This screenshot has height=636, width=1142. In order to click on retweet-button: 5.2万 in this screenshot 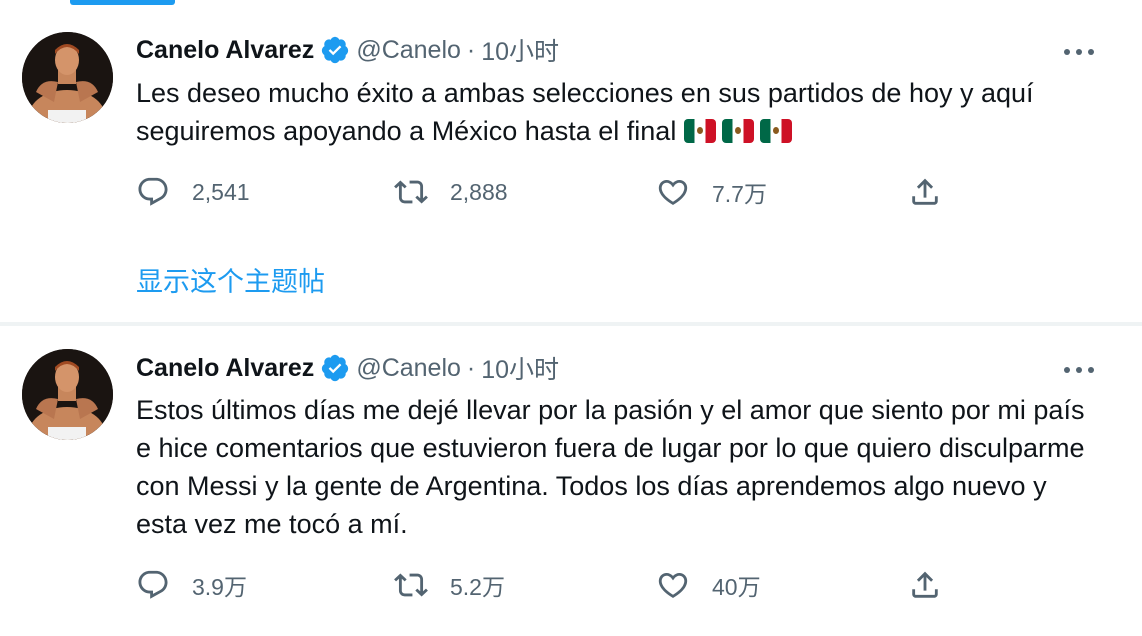, I will do `click(449, 585)`.